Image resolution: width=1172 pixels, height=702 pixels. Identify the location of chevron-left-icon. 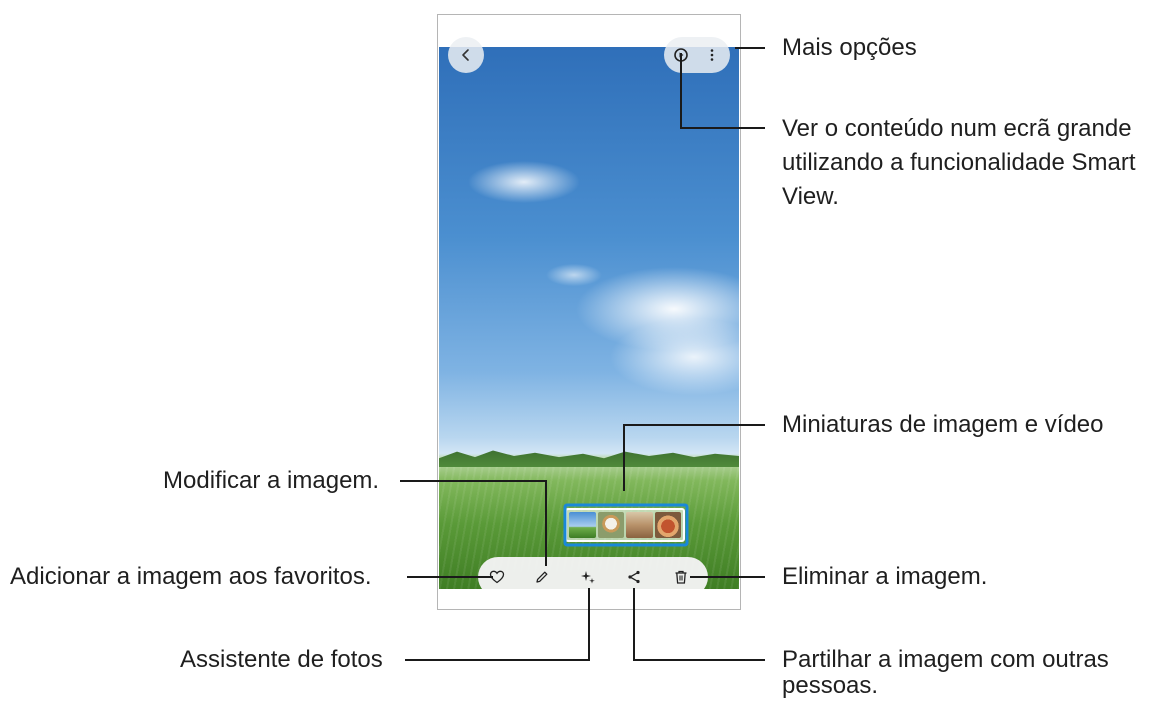
(465, 55).